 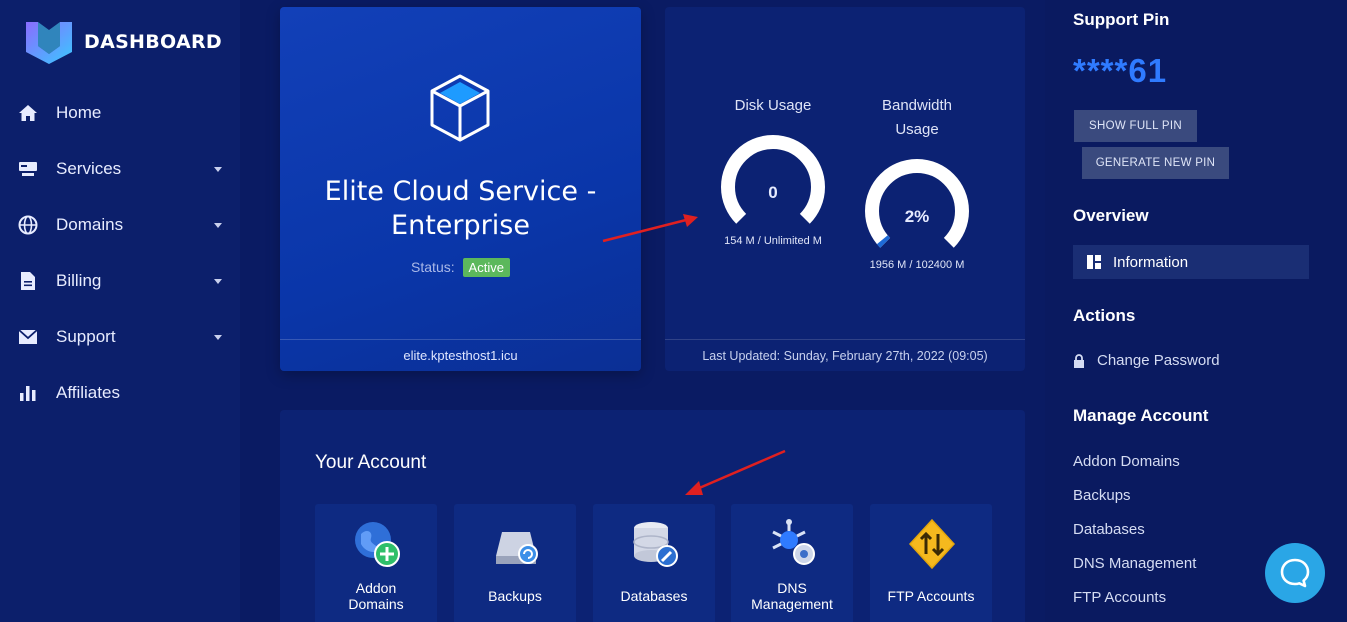 What do you see at coordinates (120, 113) in the screenshot?
I see `sidebar-item-home: Home` at bounding box center [120, 113].